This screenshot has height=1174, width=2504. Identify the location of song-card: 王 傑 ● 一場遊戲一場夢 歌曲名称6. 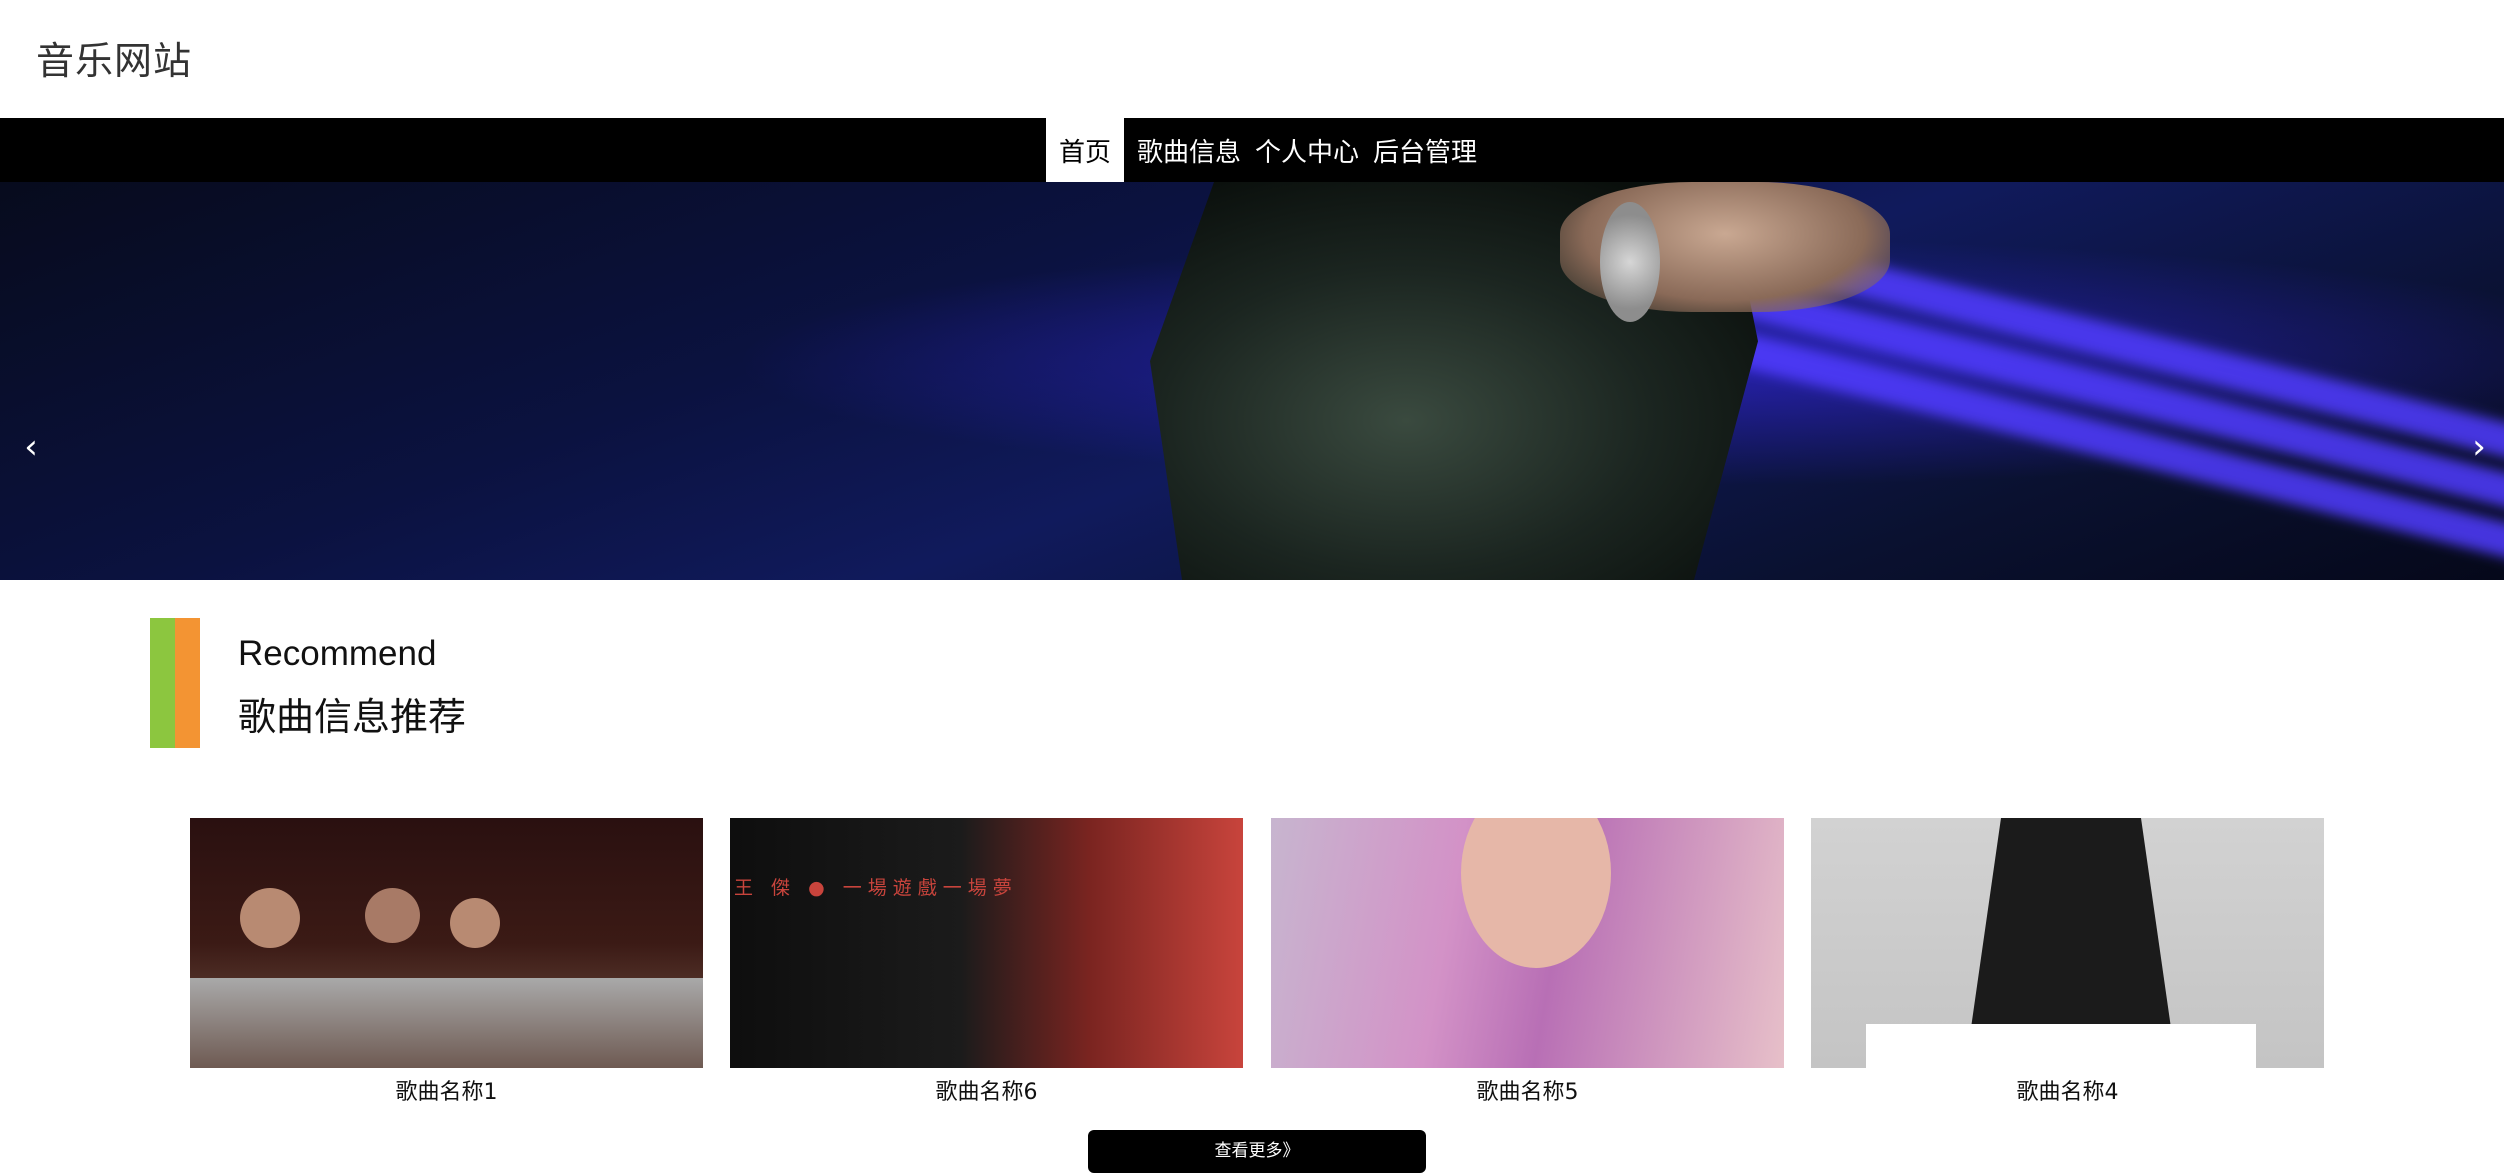
(986, 963).